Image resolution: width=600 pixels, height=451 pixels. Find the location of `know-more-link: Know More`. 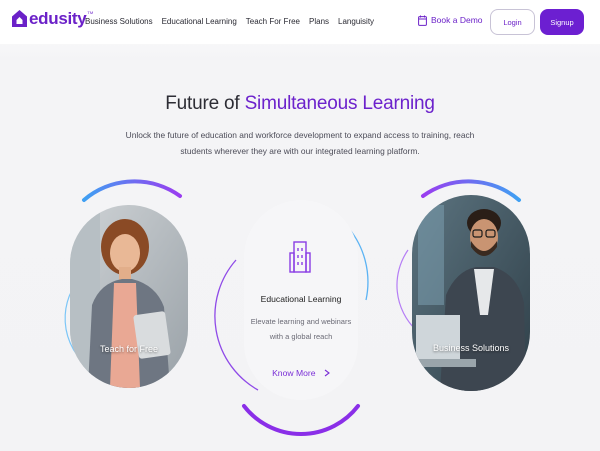

know-more-link: Know More is located at coordinates (301, 373).